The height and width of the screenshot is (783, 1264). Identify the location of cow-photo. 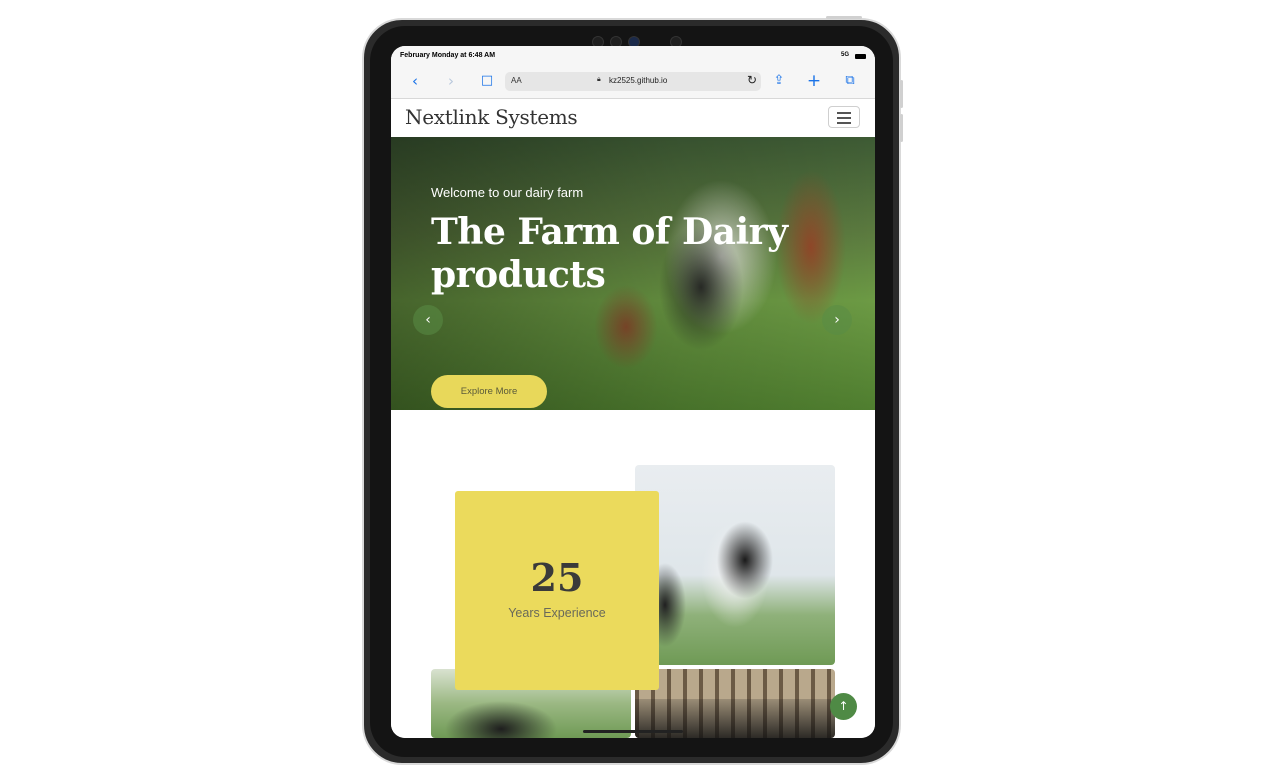
(735, 565).